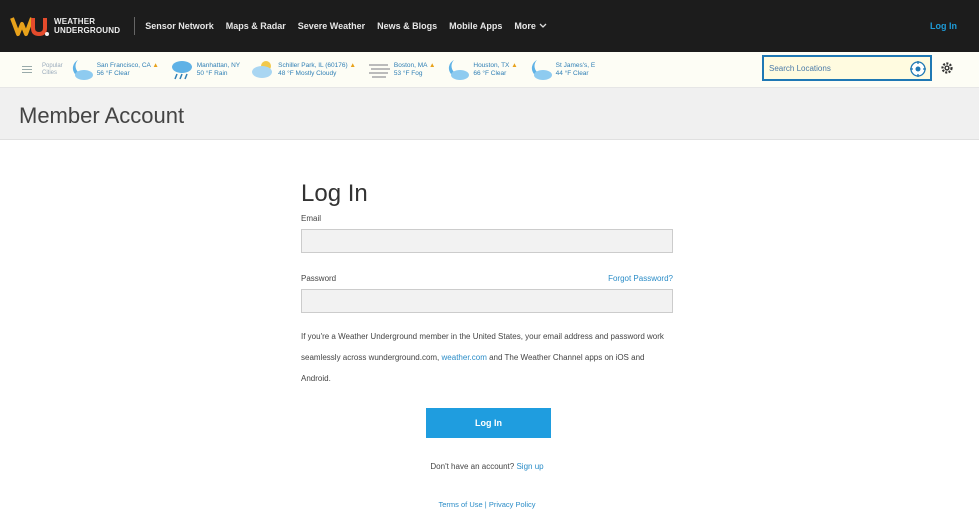 This screenshot has width=979, height=511. What do you see at coordinates (472, 466) in the screenshot?
I see `signup-prompt: Don't have an account?` at bounding box center [472, 466].